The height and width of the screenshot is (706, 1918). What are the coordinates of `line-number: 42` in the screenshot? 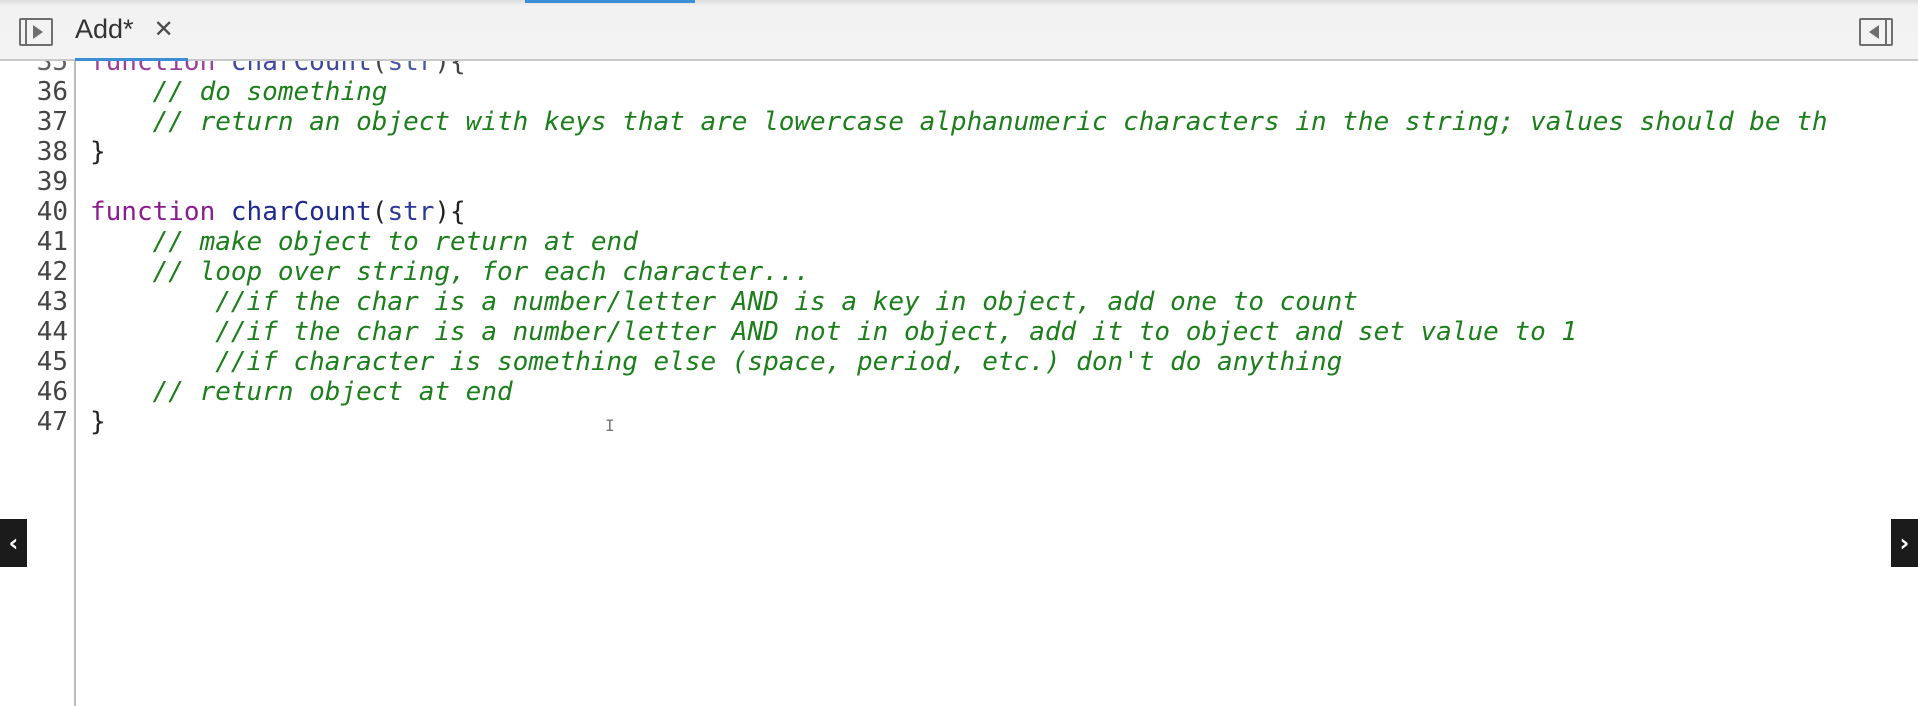 It's located at (52, 272).